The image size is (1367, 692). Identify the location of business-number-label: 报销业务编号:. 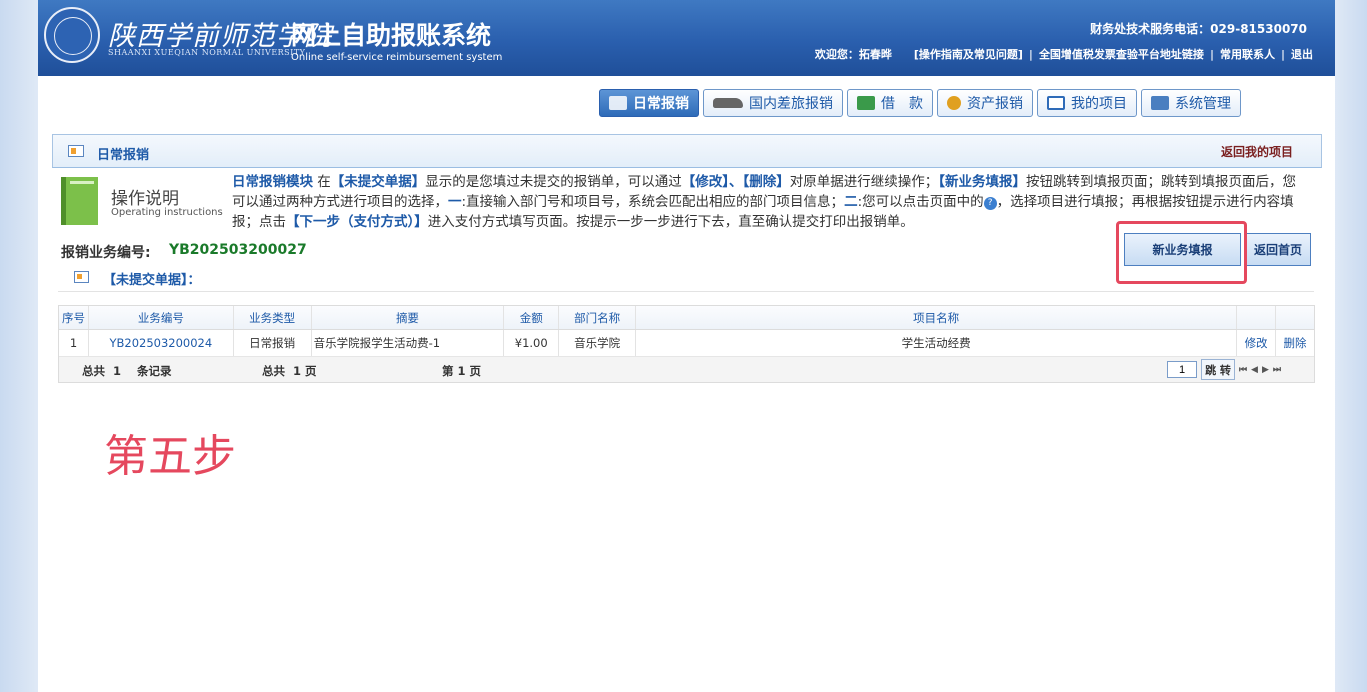
(106, 253).